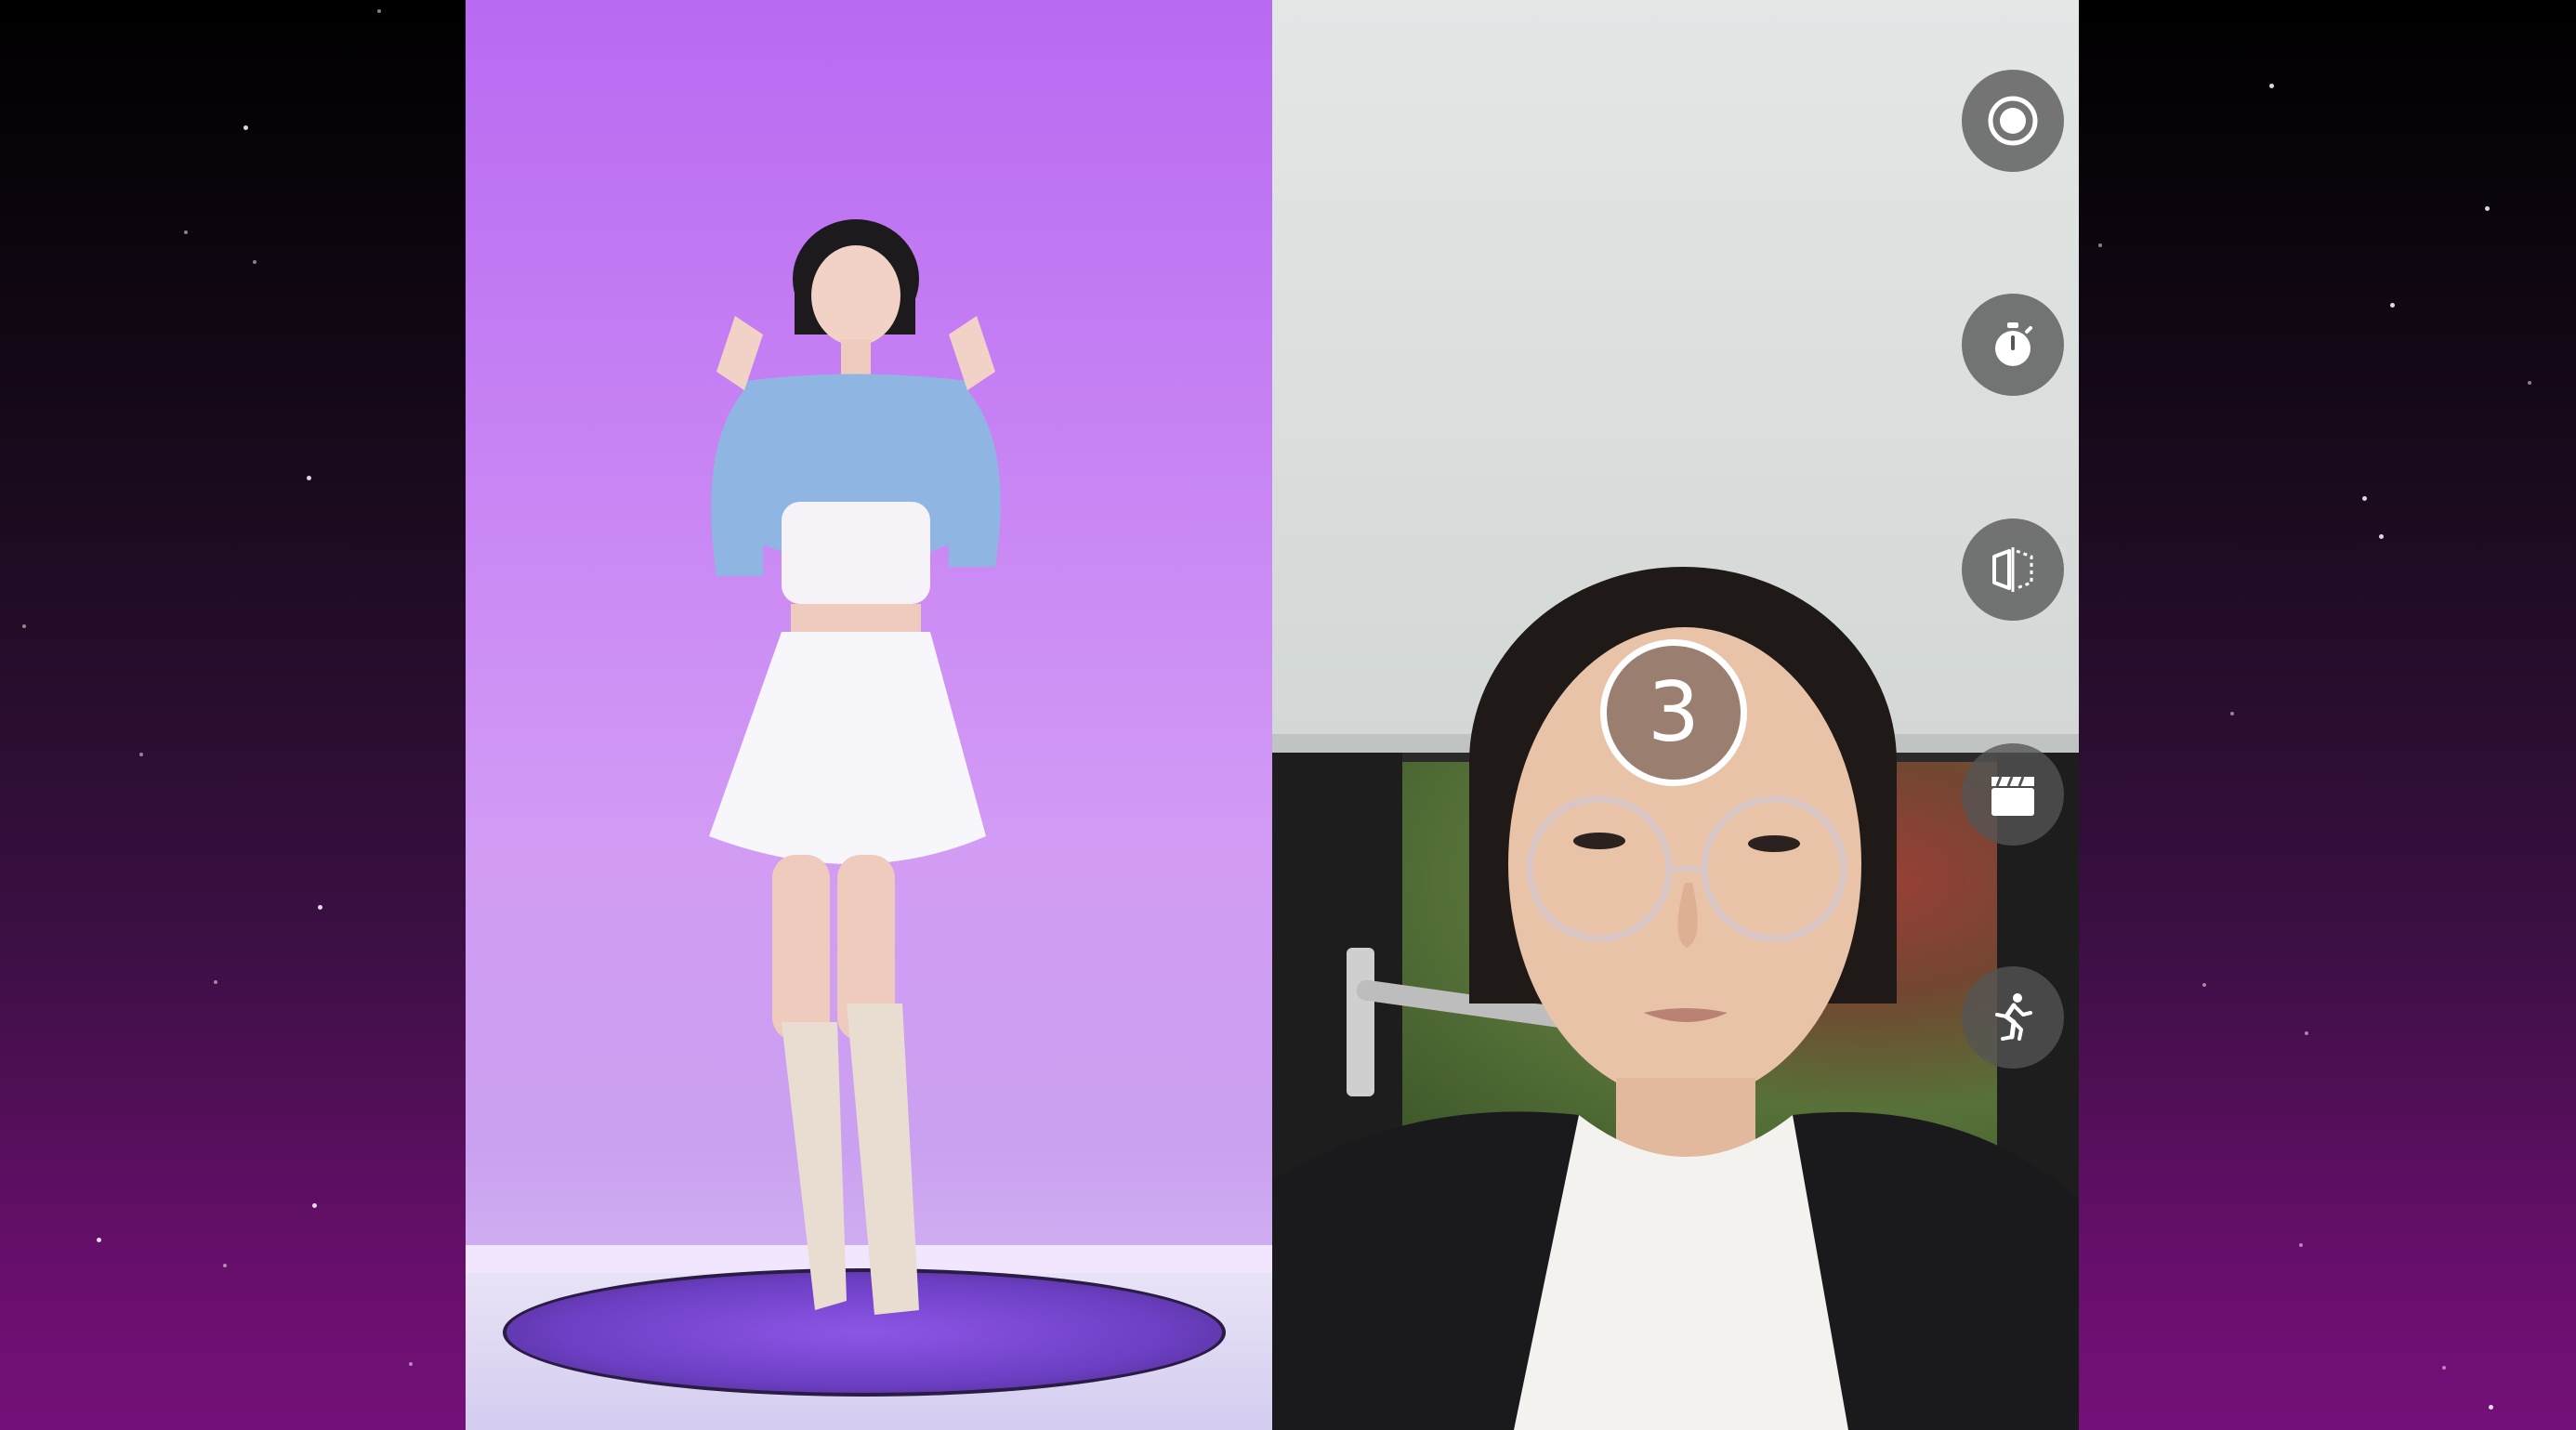 Image resolution: width=2576 pixels, height=1430 pixels. I want to click on running-person-icon, so click(2013, 1017).